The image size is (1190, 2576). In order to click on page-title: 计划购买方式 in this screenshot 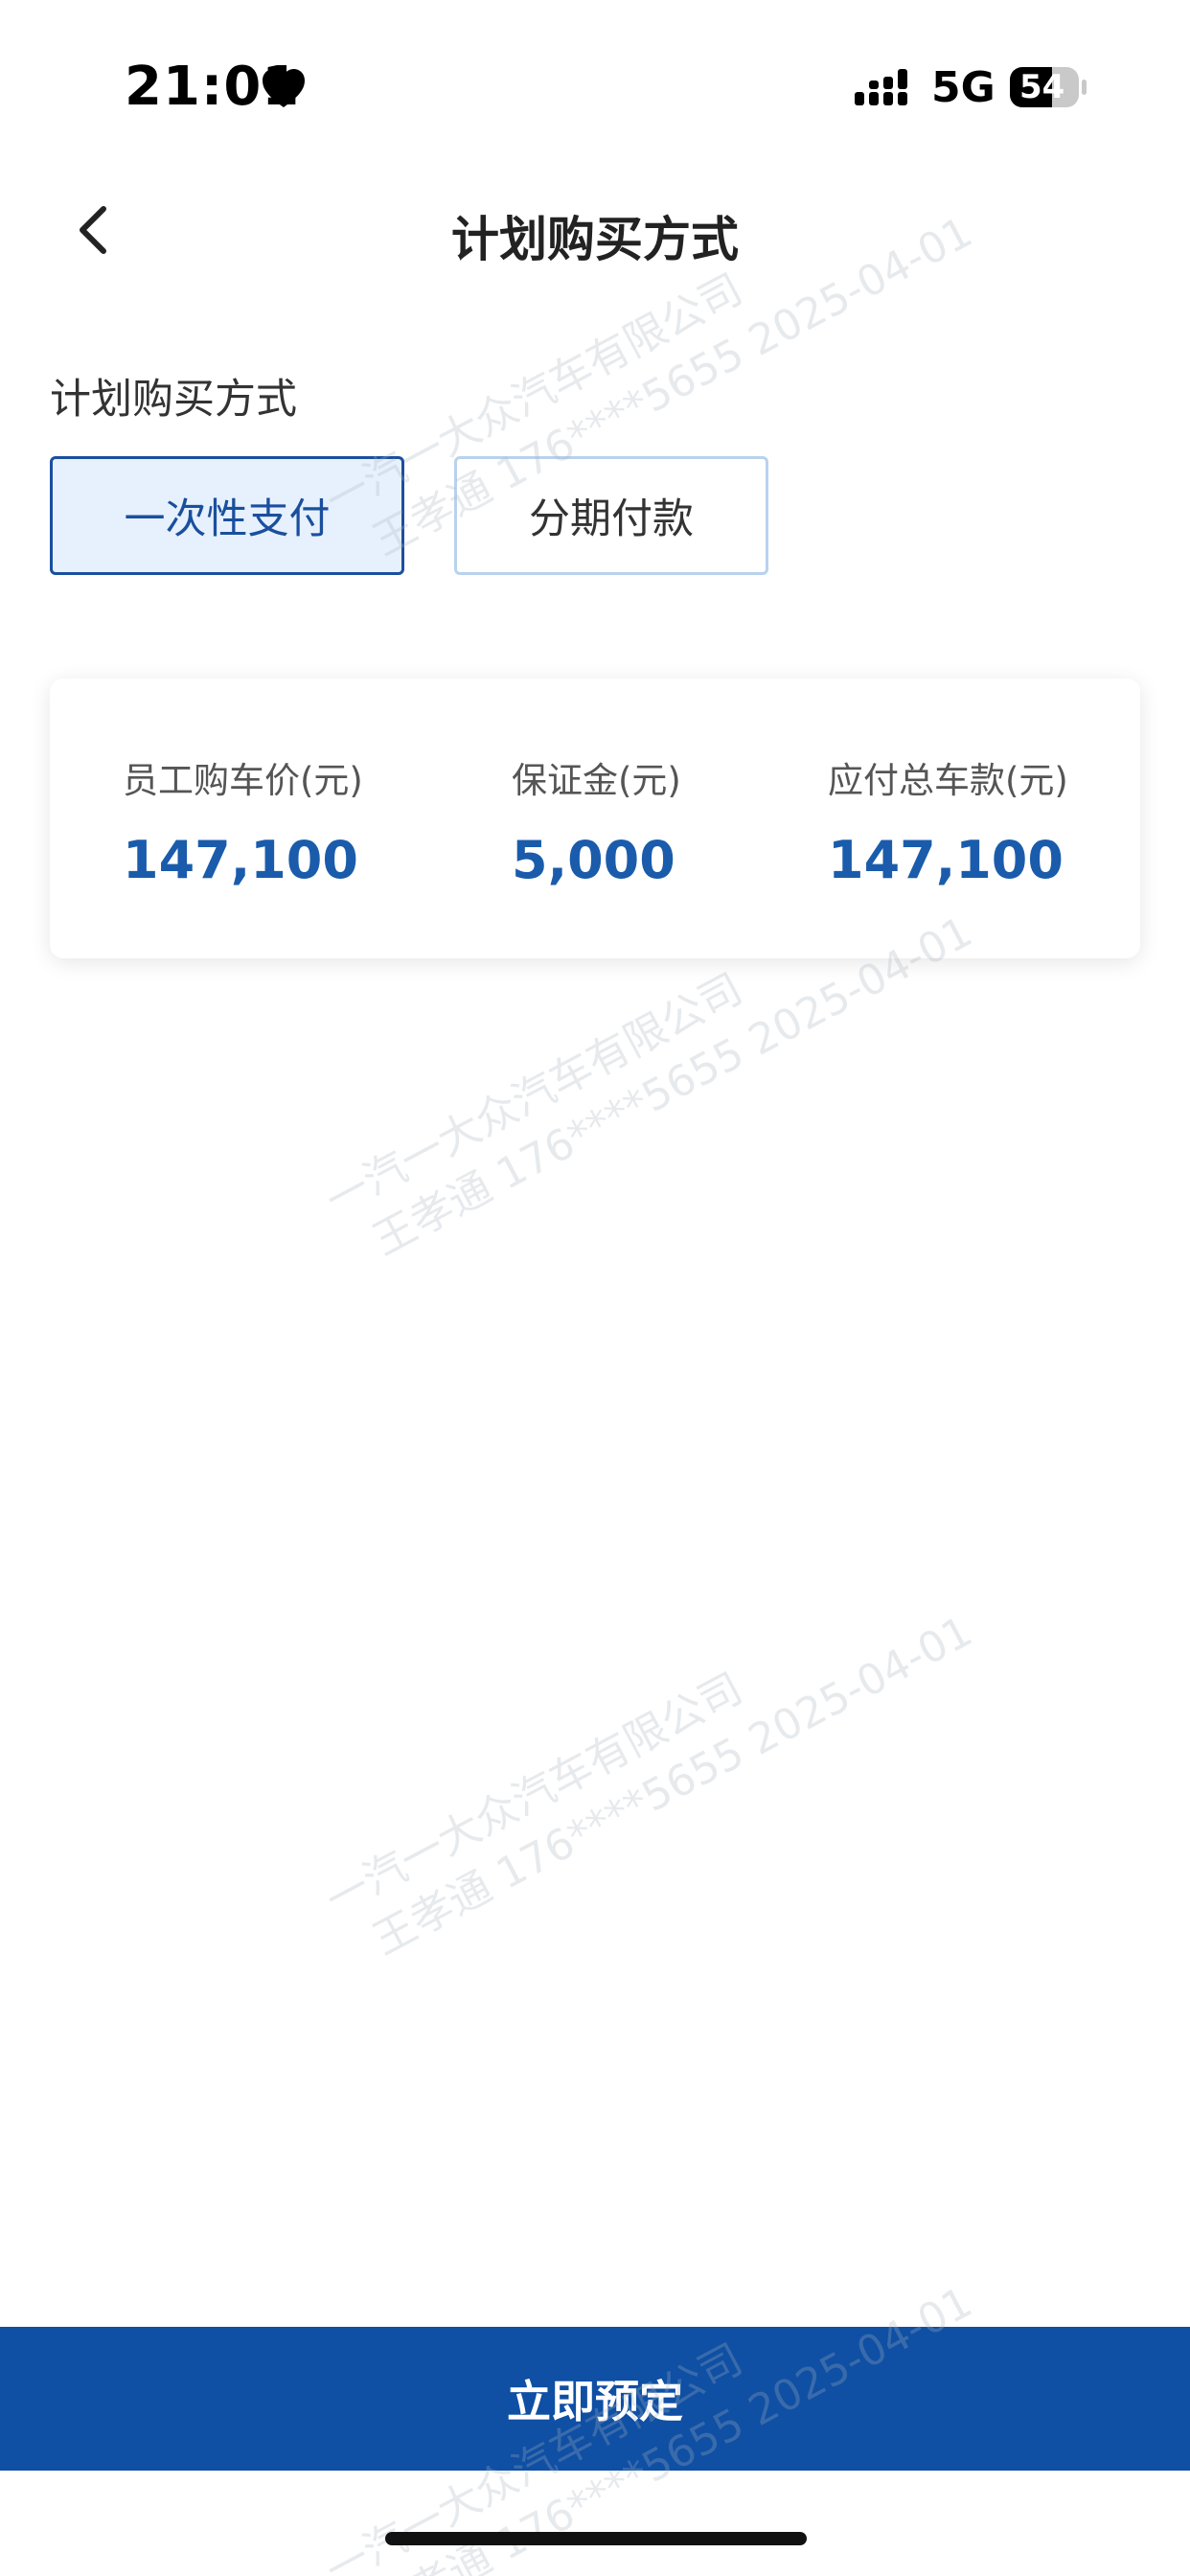, I will do `click(595, 239)`.